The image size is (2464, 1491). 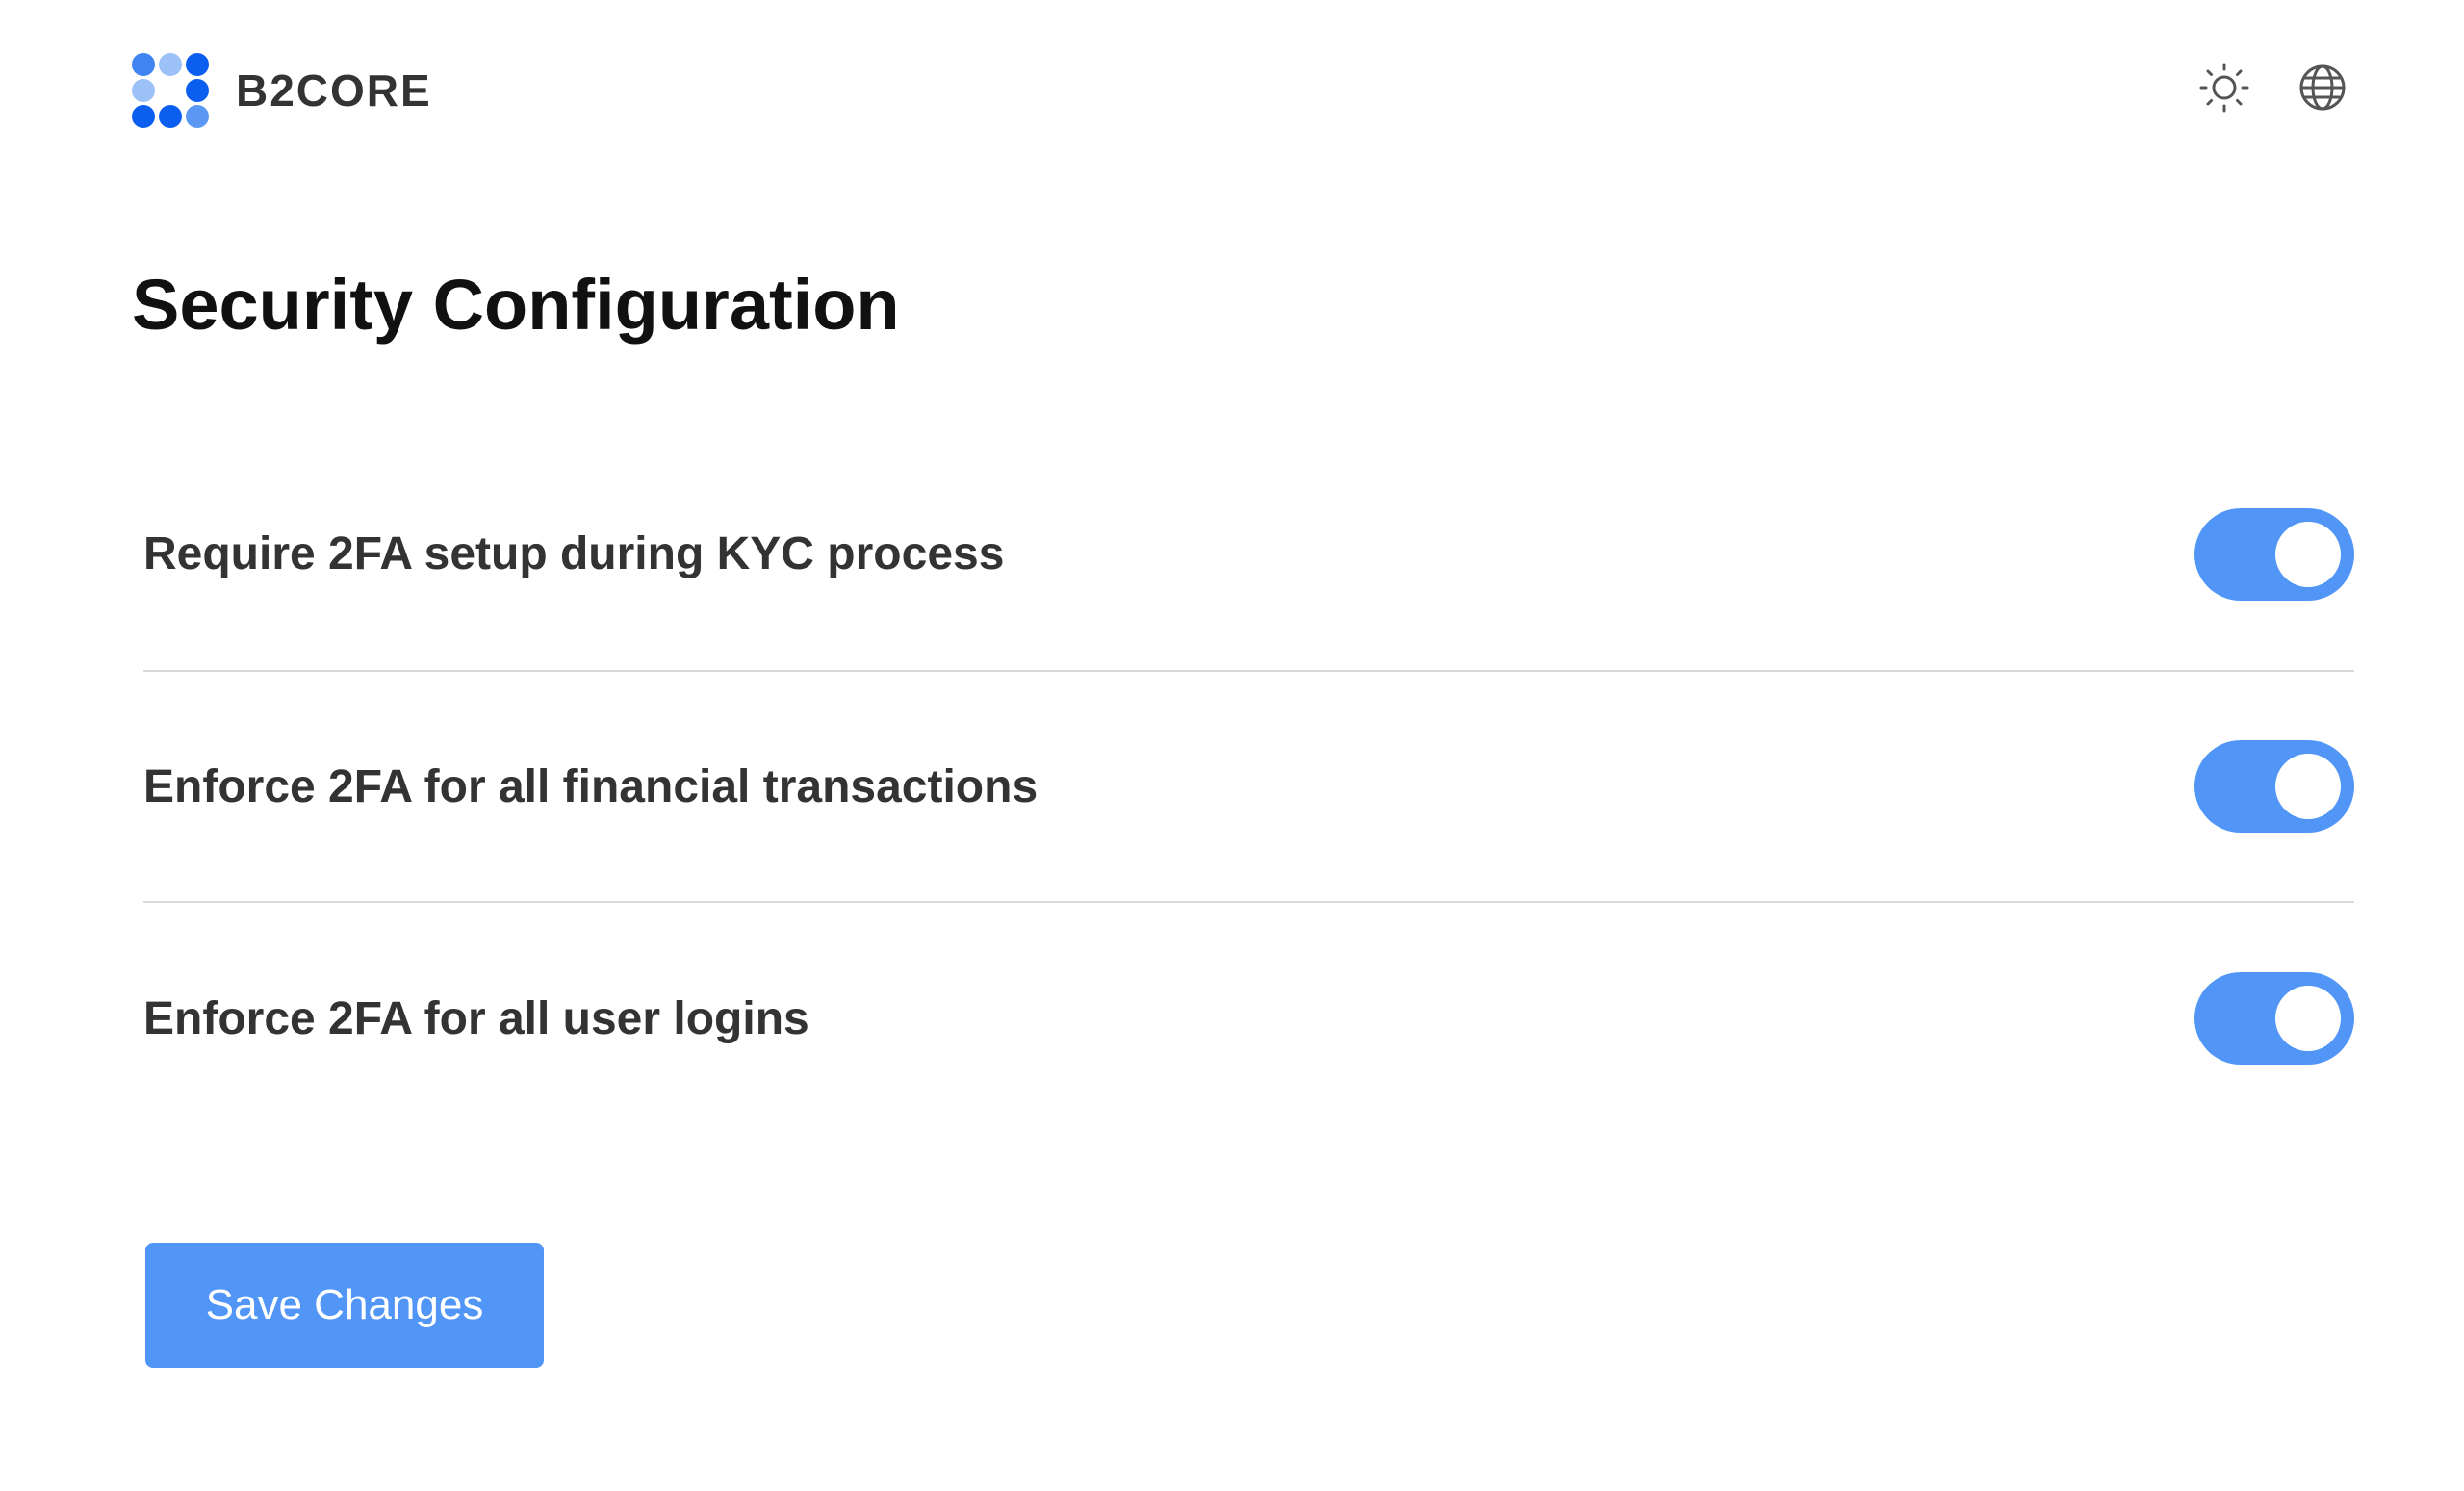 I want to click on top-bar: B2CORE, so click(x=1232, y=91).